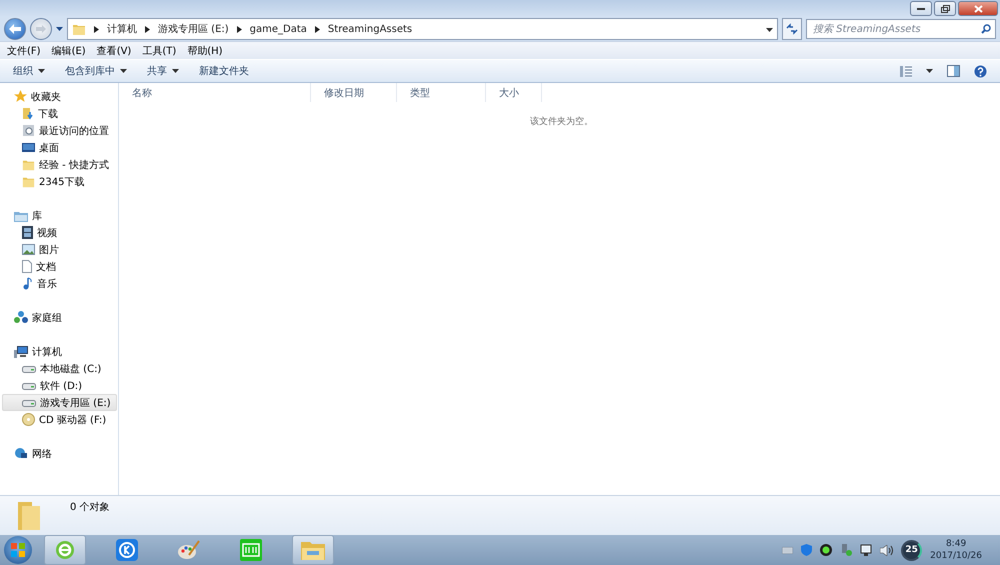  Describe the element at coordinates (278, 29) in the screenshot. I see `breadcrumb: game_Data` at that location.